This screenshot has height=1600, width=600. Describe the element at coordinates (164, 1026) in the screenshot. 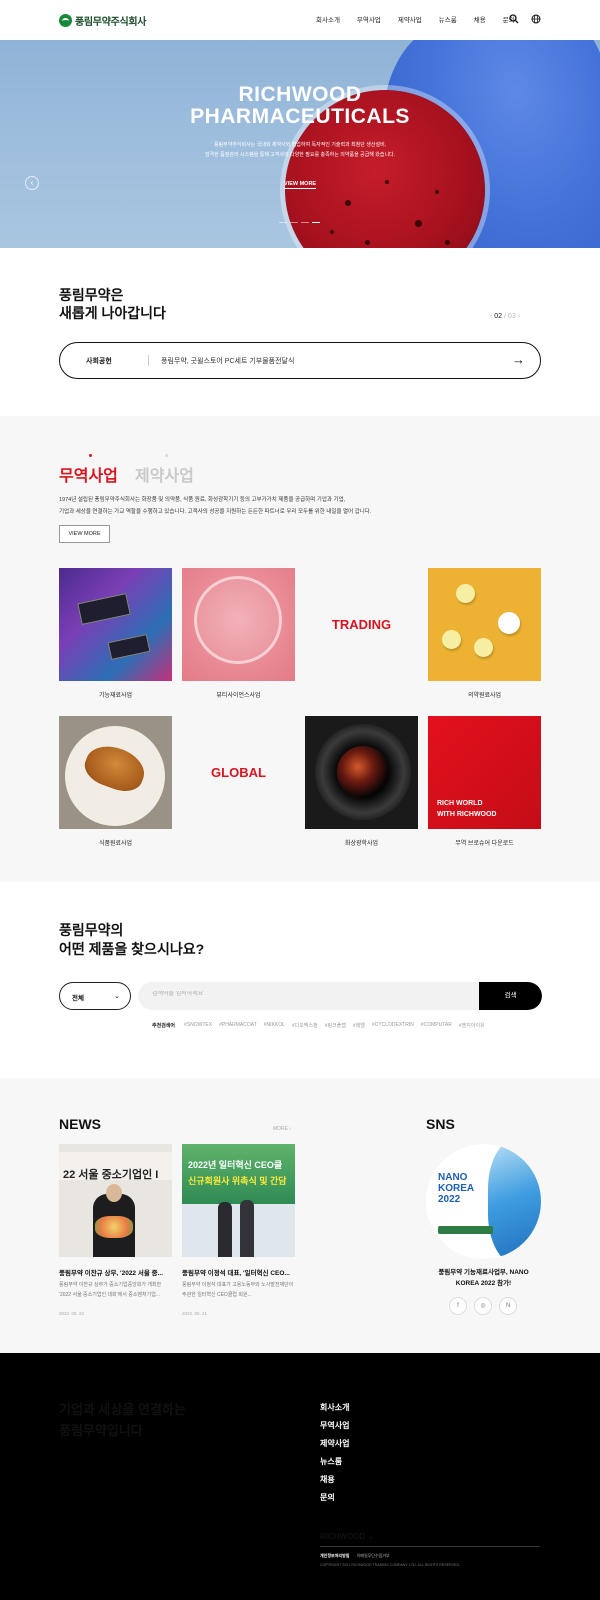

I see `keywords-label: 추천검색어` at that location.